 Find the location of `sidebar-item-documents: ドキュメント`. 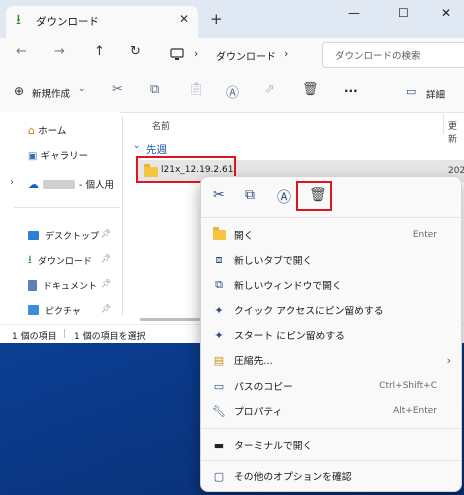

sidebar-item-documents: ドキュメント is located at coordinates (62, 285).